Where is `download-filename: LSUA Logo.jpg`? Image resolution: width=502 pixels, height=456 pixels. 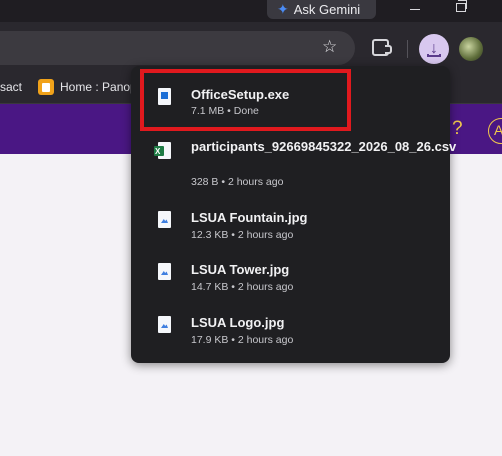 download-filename: LSUA Logo.jpg is located at coordinates (238, 322).